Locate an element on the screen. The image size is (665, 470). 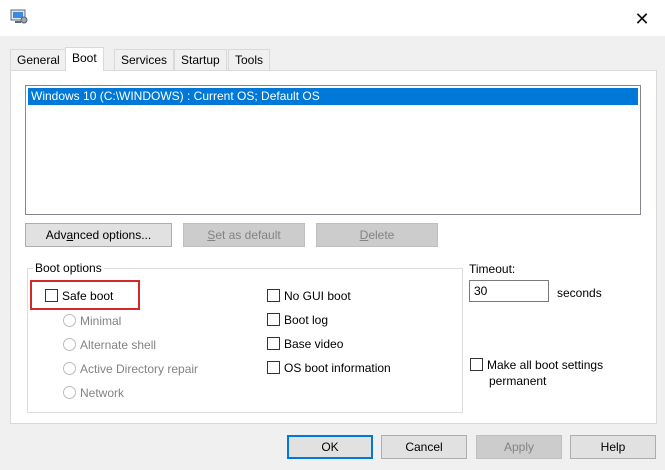
msconfig-icon is located at coordinates (19, 16).